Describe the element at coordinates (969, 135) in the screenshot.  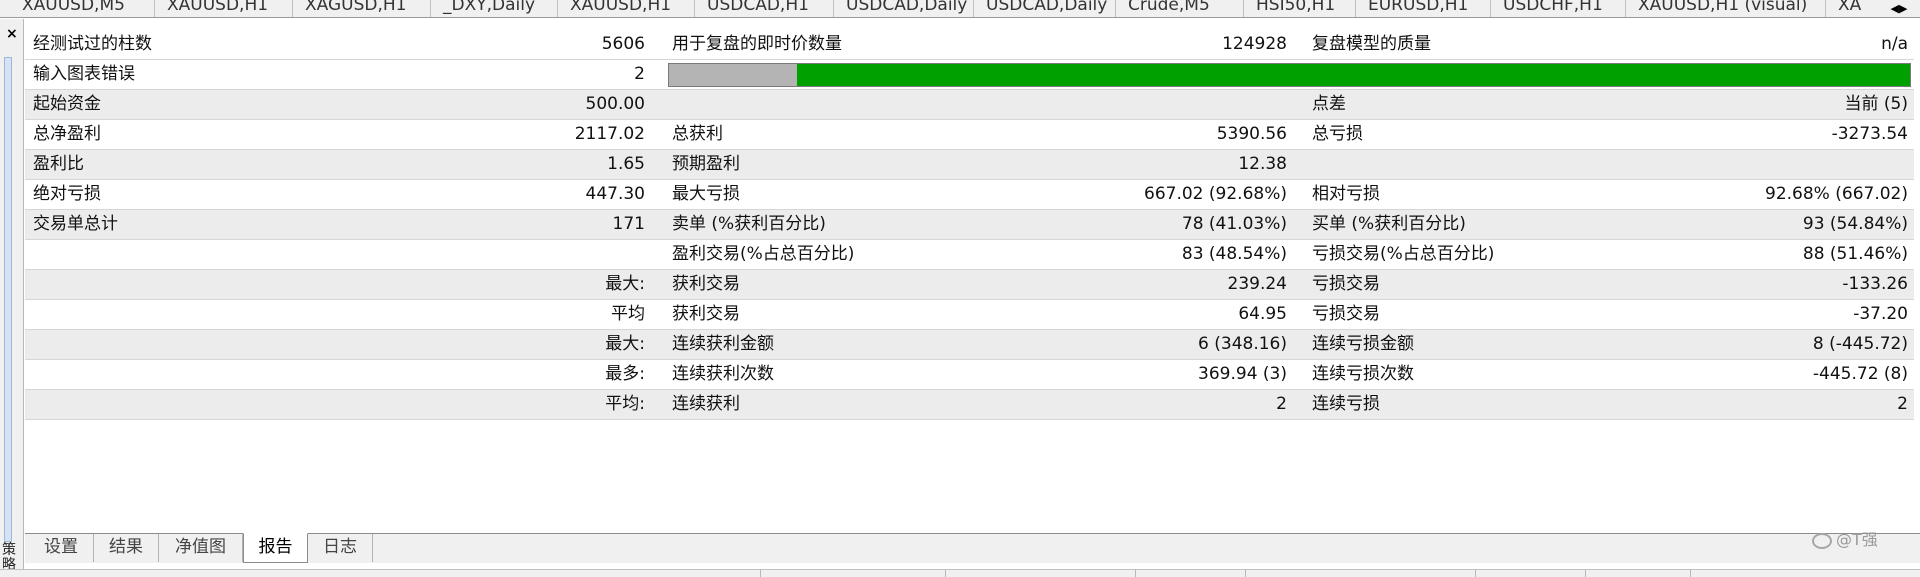
I see `table-row: 总净盈利 2117.02 总获利 5390.56 总亏损 -3273.54` at that location.